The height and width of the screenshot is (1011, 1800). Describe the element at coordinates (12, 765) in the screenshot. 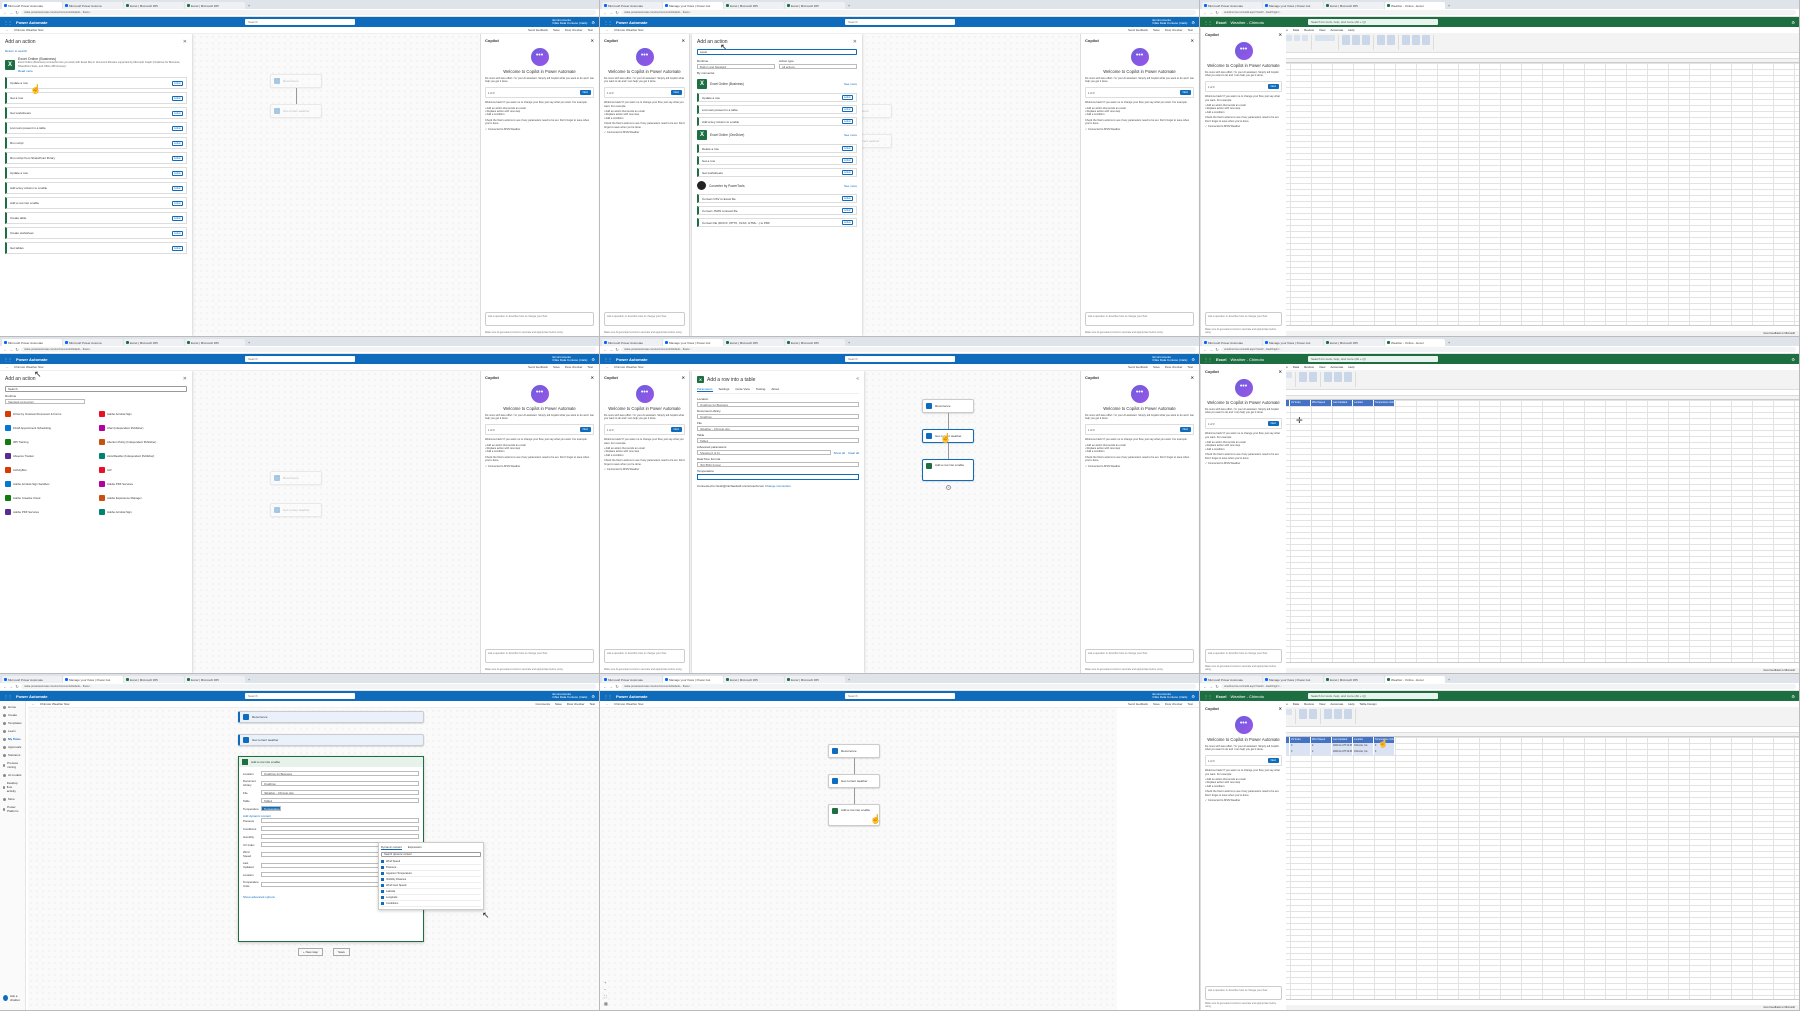

I see `nav-item: Process mining` at that location.